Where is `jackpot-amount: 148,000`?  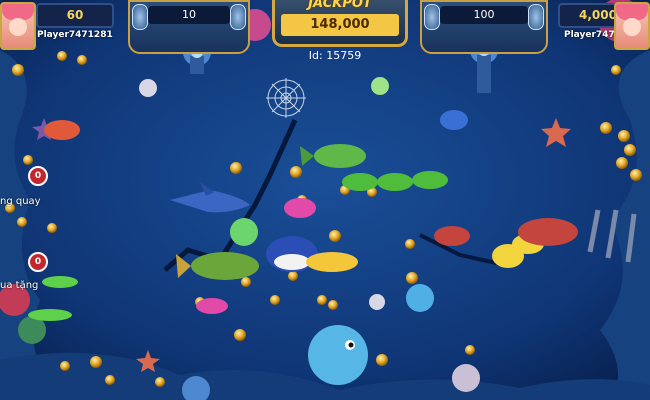 jackpot-amount: 148,000 is located at coordinates (340, 25).